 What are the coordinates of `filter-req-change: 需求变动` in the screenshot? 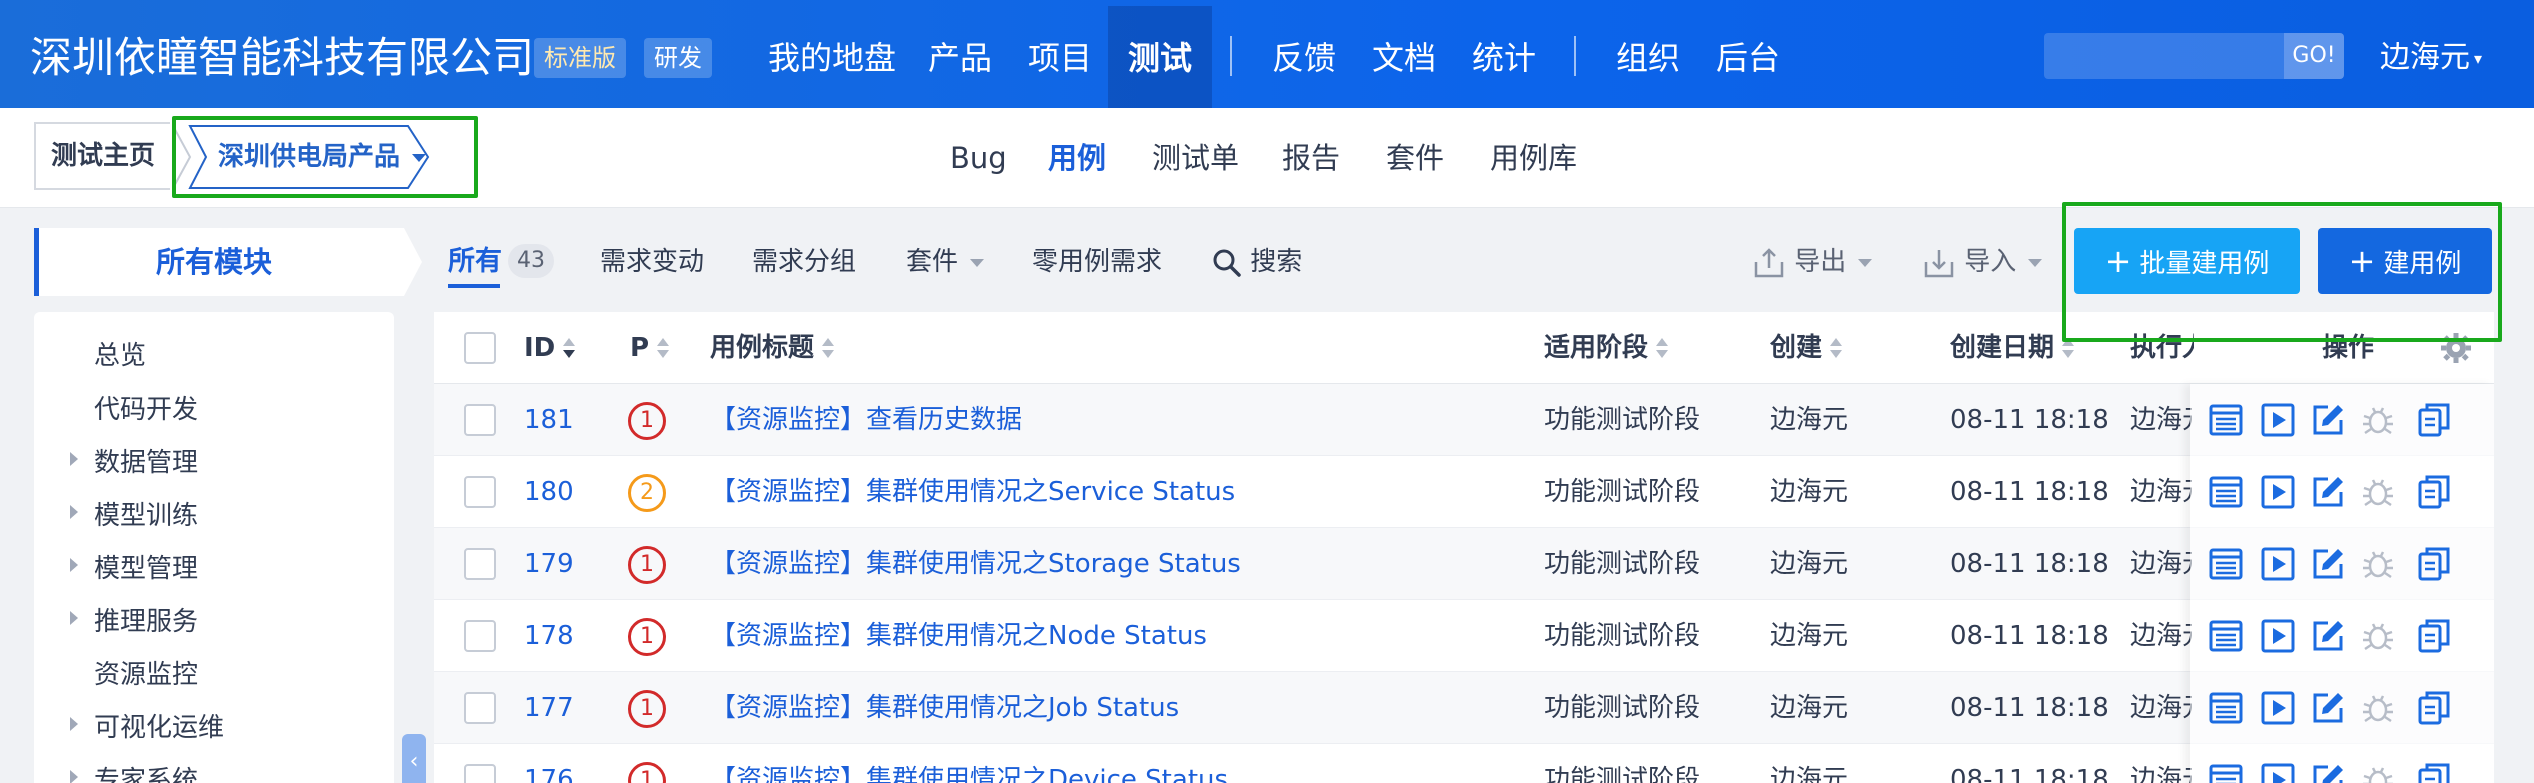 It's located at (652, 262).